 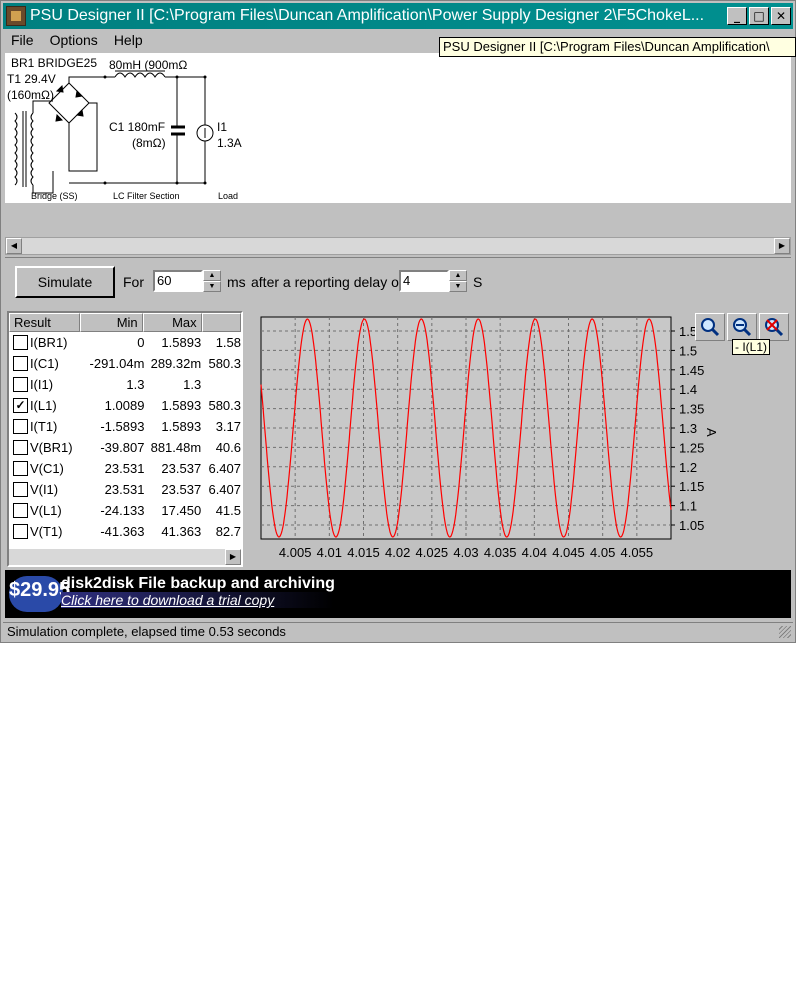 I want to click on result-name: I(I1), so click(x=41, y=384).